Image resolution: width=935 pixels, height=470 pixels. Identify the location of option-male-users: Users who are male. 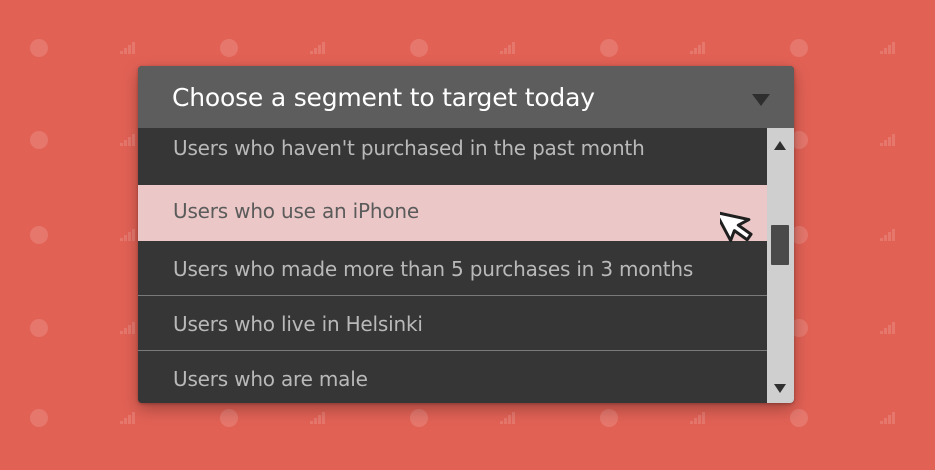
(452, 377).